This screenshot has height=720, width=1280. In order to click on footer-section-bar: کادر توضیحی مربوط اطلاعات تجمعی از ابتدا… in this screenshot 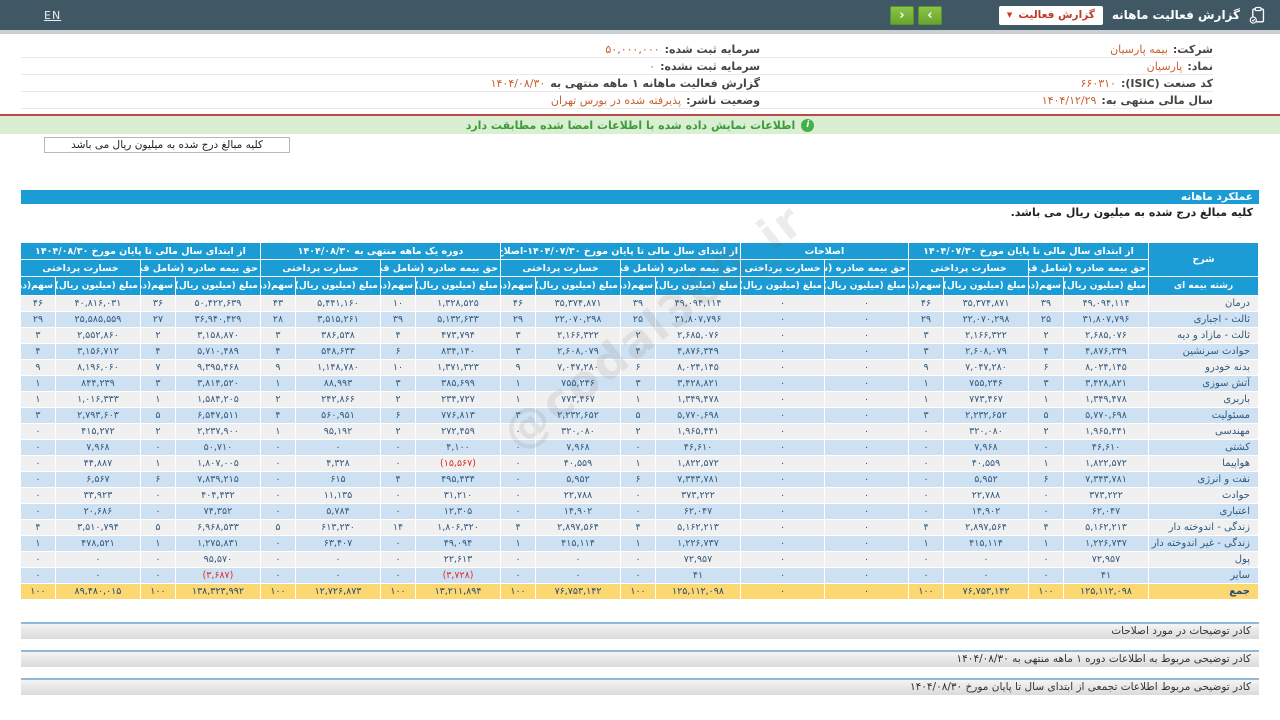, I will do `click(640, 686)`.